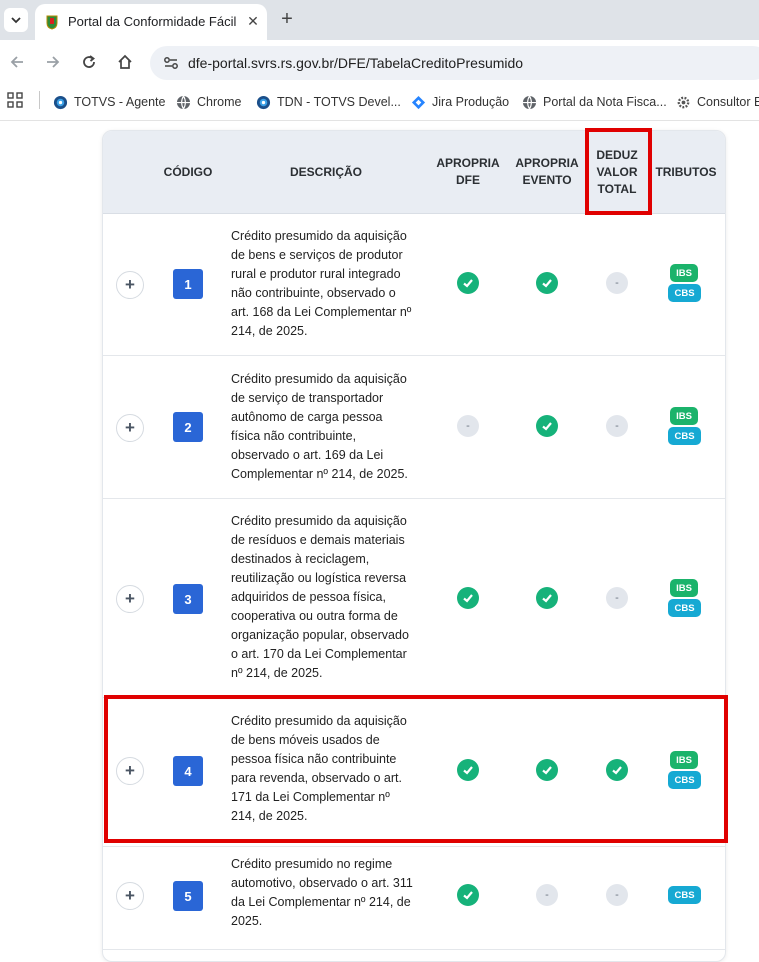  Describe the element at coordinates (319, 578) in the screenshot. I see `description-line: reutilização ou logística reversa` at that location.